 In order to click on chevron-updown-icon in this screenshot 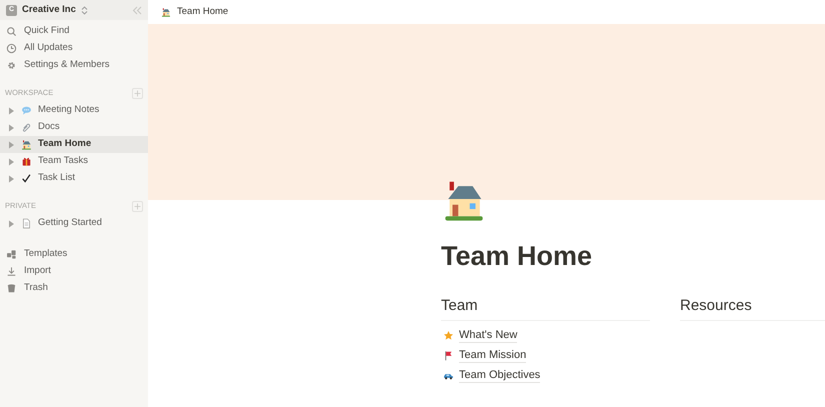, I will do `click(84, 10)`.